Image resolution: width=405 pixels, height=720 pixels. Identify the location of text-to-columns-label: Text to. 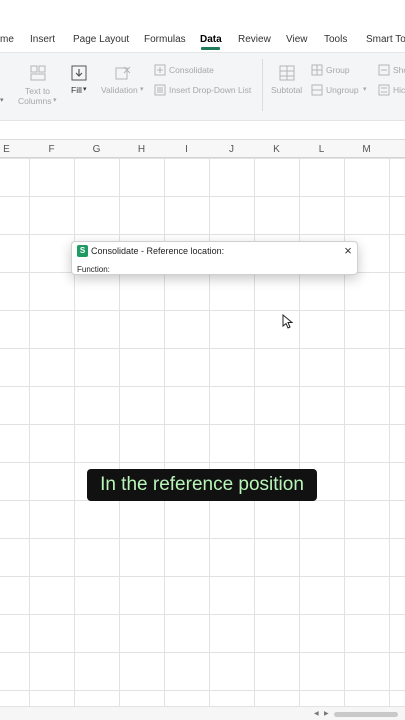
(37, 91).